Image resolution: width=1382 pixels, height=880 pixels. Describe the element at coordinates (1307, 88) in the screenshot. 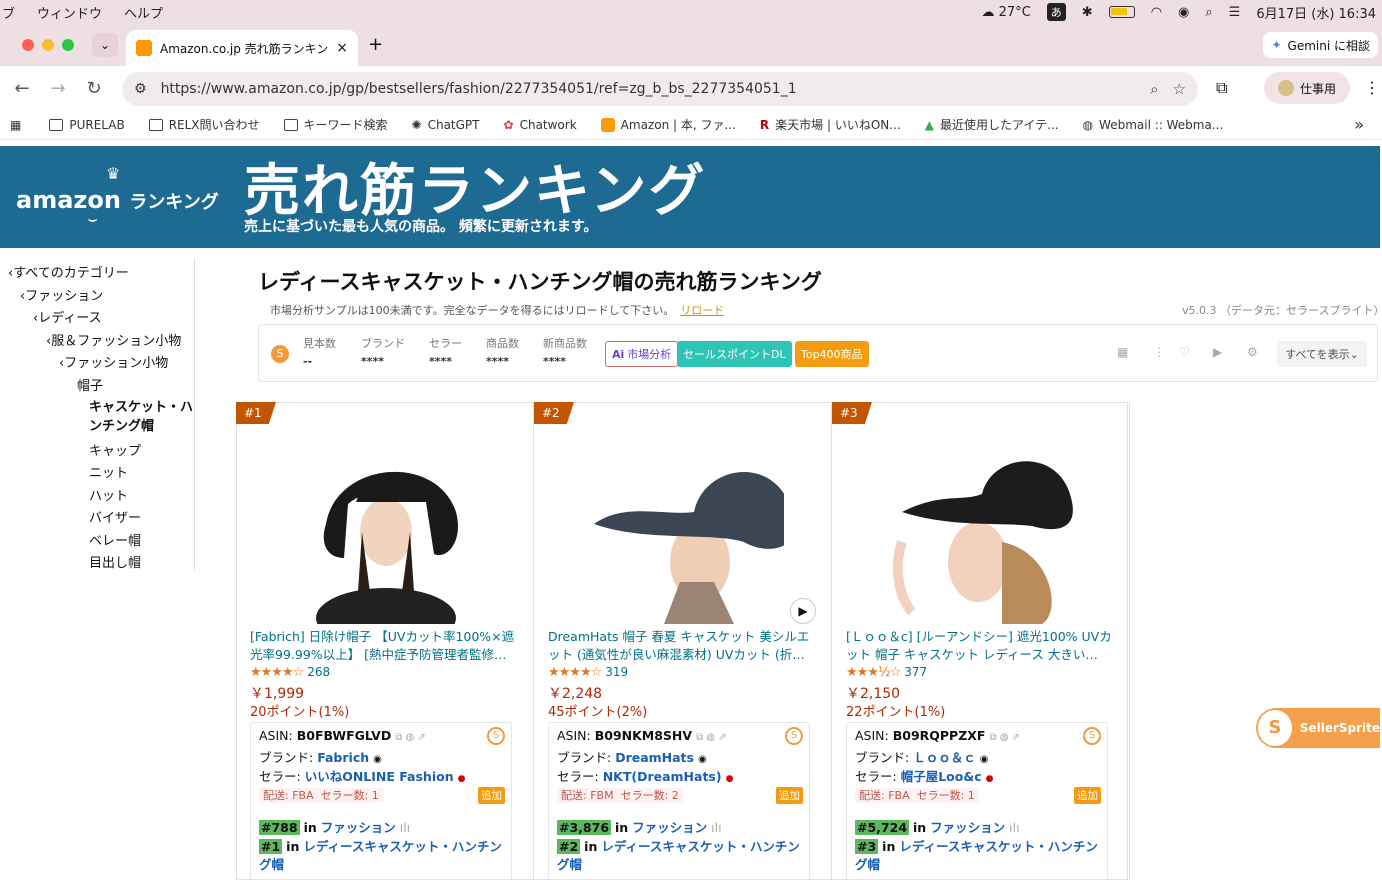

I see `profile-button: 仕事用` at that location.